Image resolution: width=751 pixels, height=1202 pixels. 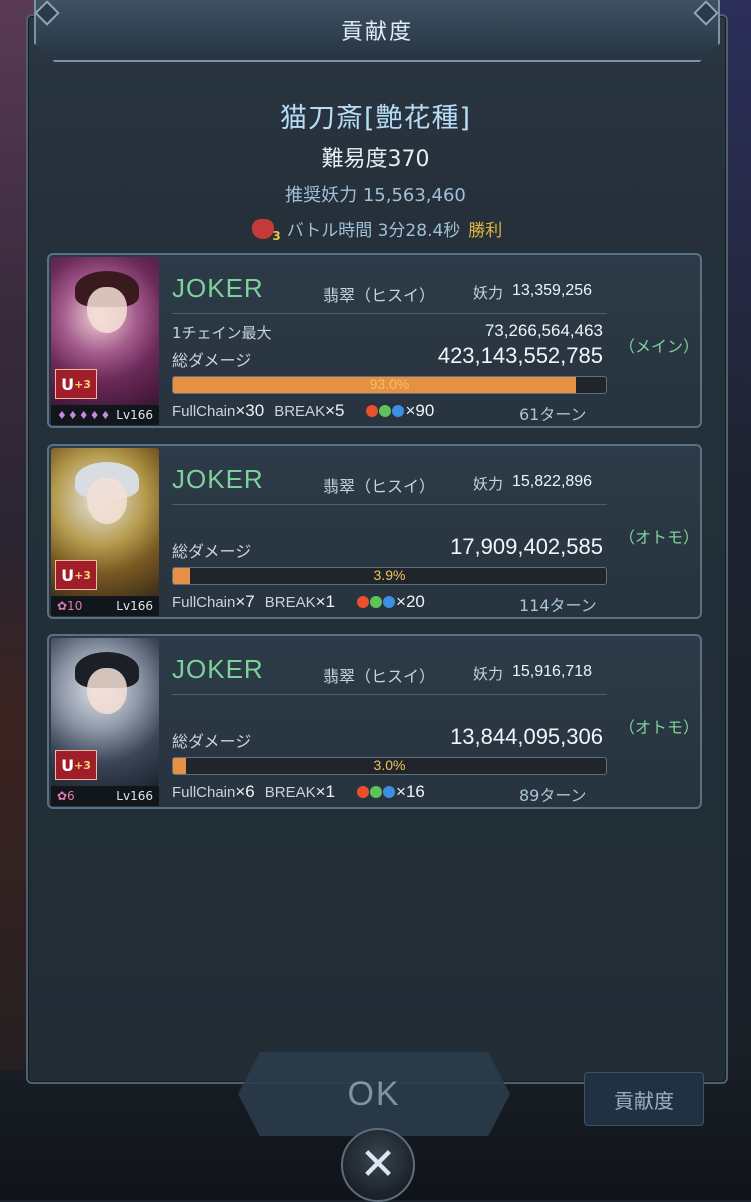 I want to click on soul-gems: ♦♦♦♦♦, so click(x=84, y=415).